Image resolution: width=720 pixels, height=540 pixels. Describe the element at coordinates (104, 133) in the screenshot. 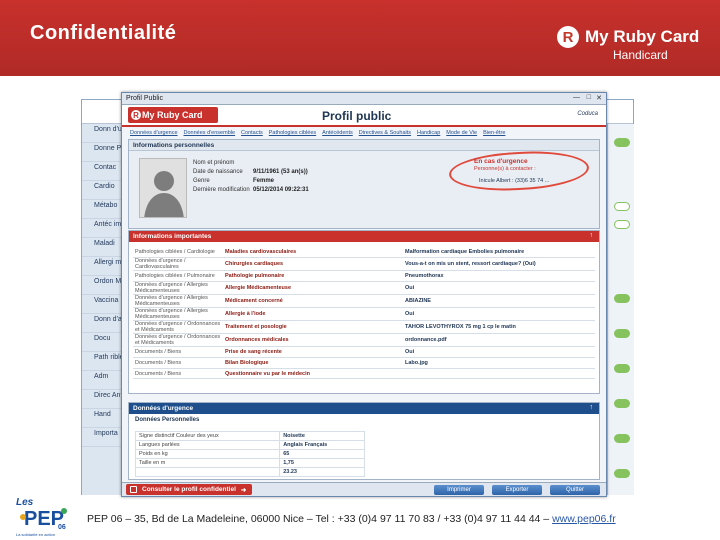

I see `sidebar-item: Donn d'urg` at that location.